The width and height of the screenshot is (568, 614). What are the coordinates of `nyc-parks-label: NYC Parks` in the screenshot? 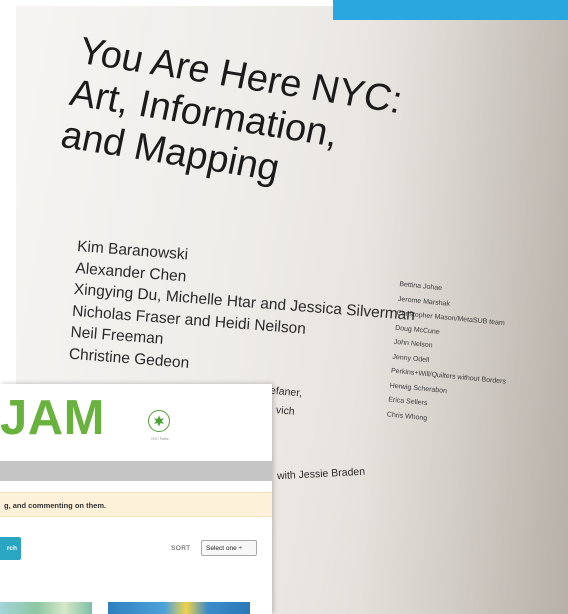 It's located at (160, 439).